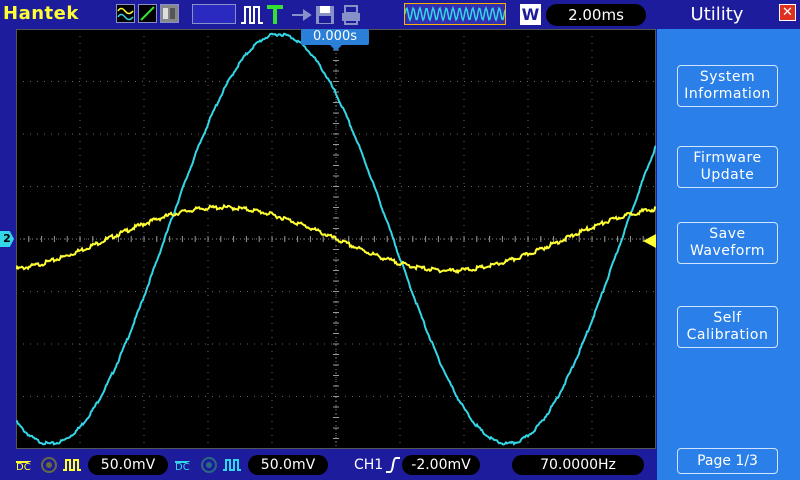 This screenshot has height=480, width=800. I want to click on ch2-coupling-icon: ▁▁ DC, so click(182, 463).